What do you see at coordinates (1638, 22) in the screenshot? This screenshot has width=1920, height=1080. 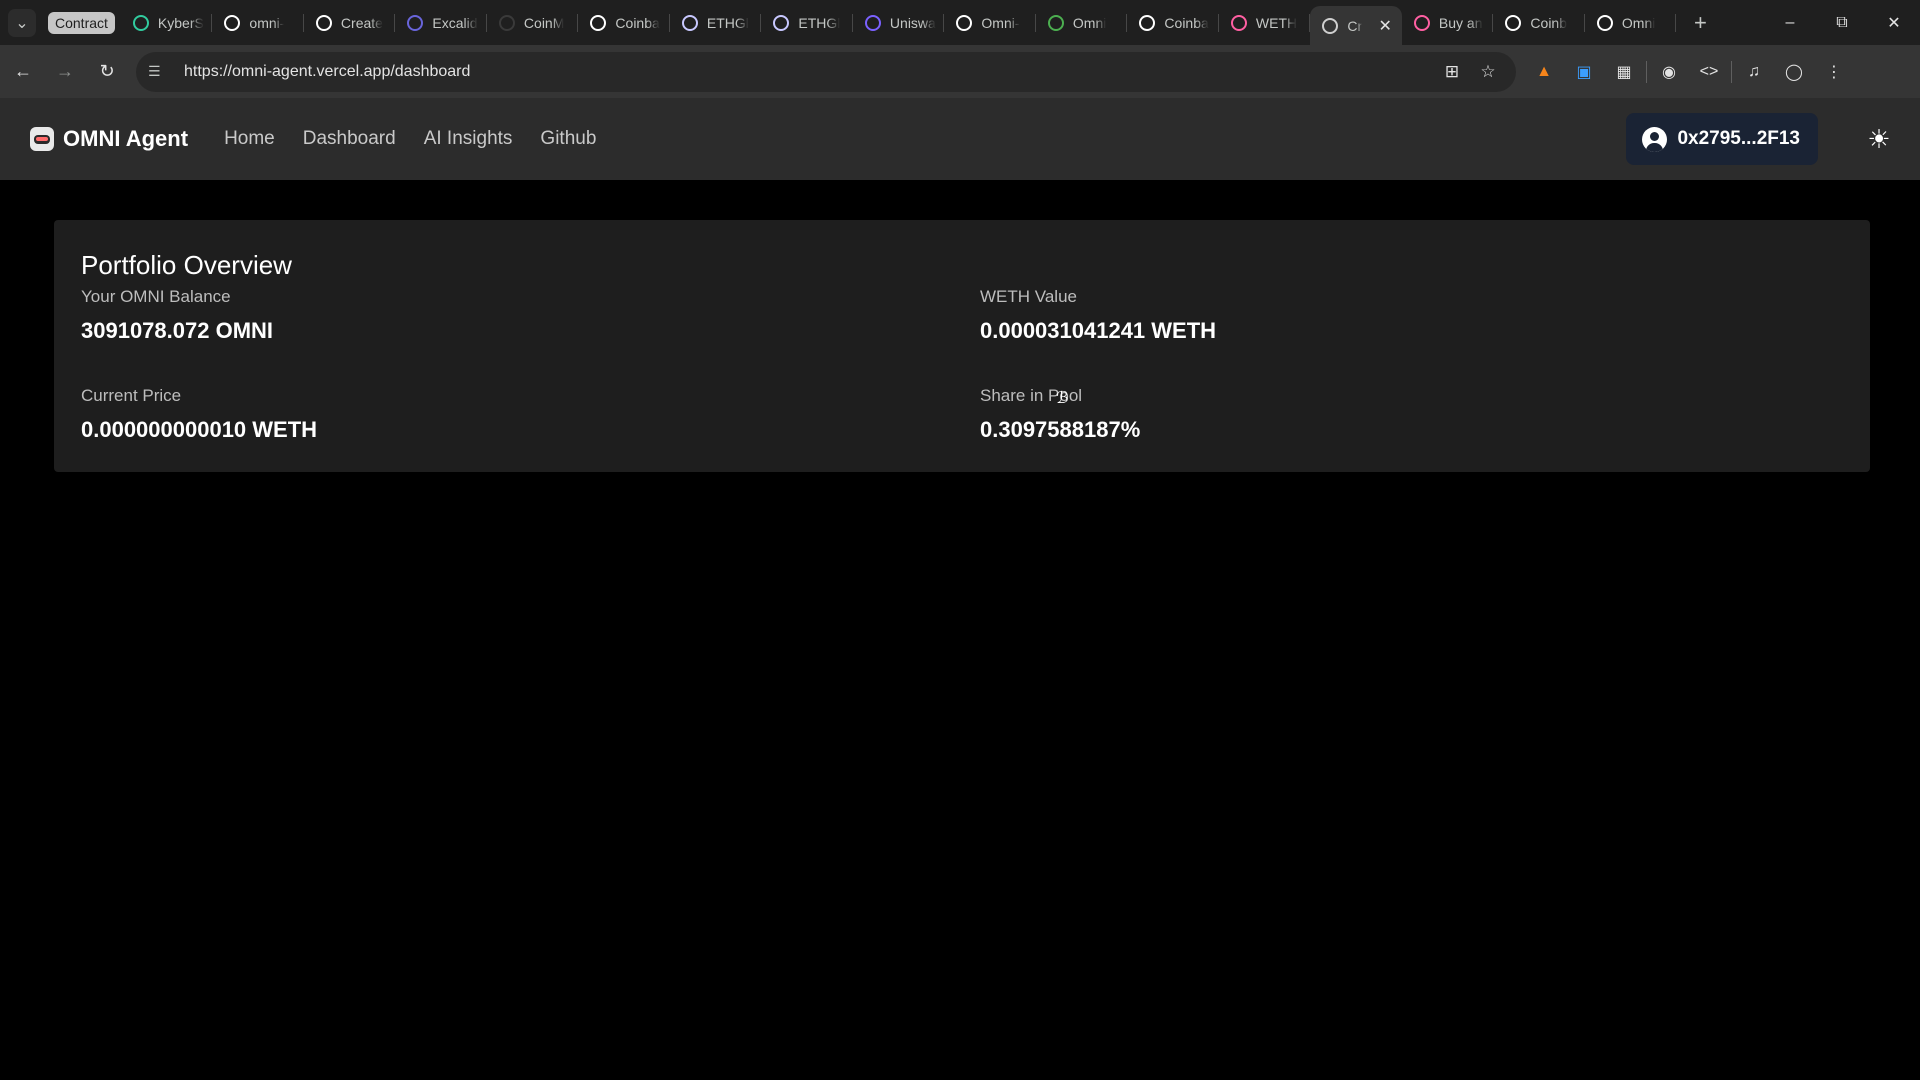 I see `tab-title: Omni` at bounding box center [1638, 22].